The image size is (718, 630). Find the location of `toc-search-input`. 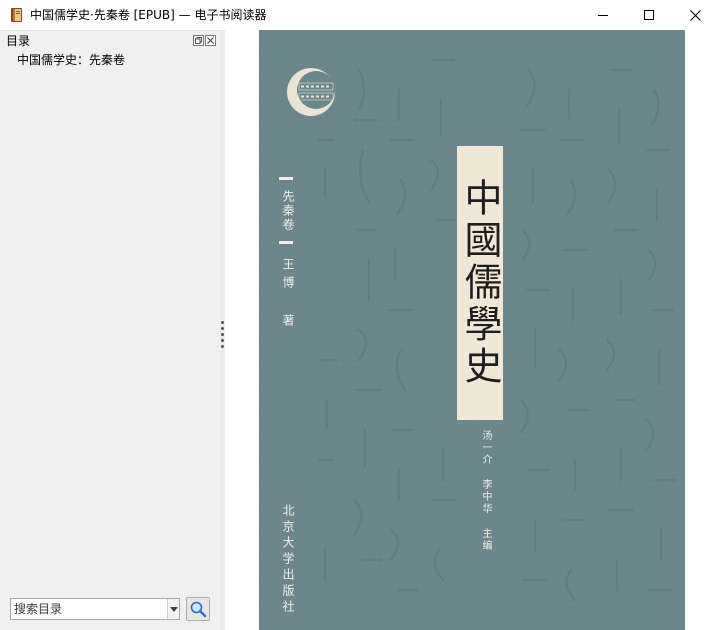

toc-search-input is located at coordinates (89, 609).